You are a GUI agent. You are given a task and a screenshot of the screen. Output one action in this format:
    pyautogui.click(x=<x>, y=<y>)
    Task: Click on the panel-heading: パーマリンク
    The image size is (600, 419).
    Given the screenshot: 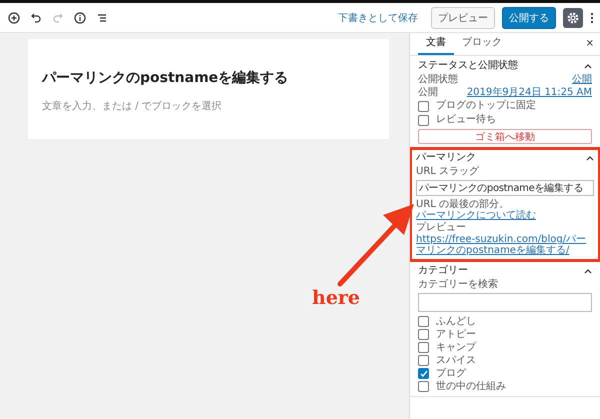 What is the action you would take?
    pyautogui.click(x=446, y=158)
    